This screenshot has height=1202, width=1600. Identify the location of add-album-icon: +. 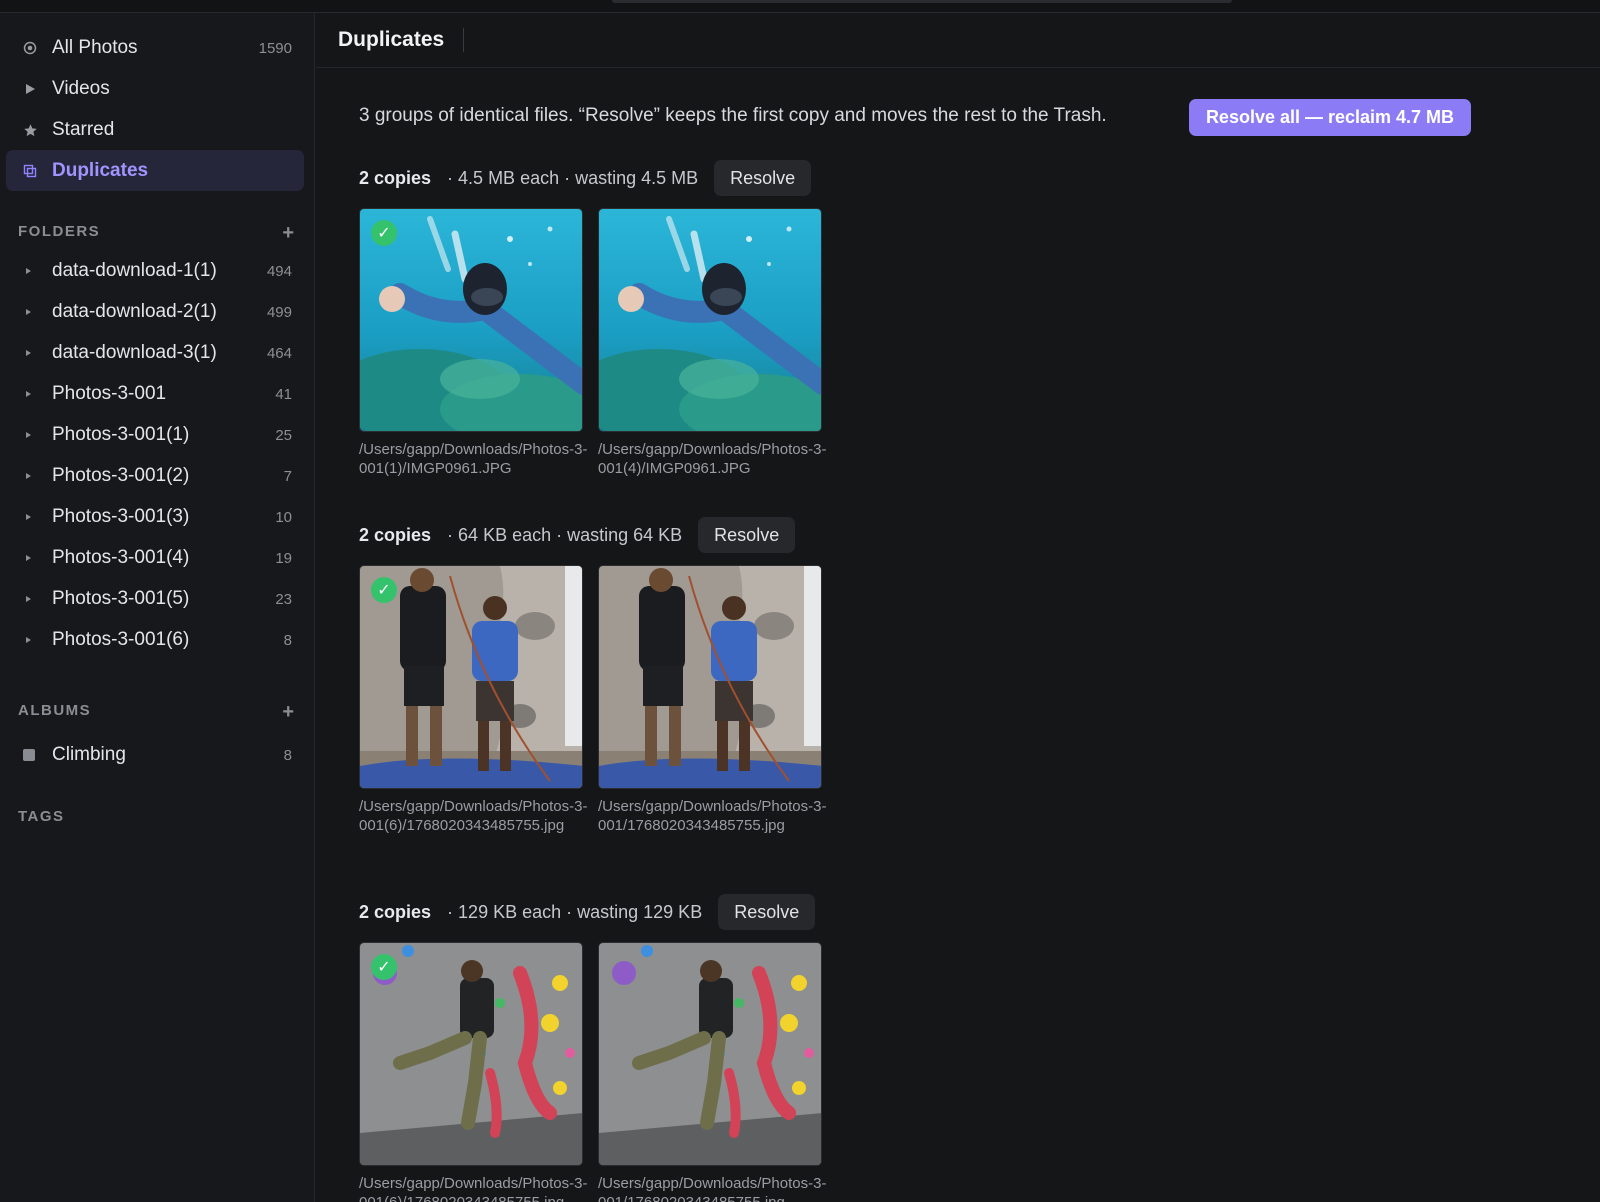
(288, 712).